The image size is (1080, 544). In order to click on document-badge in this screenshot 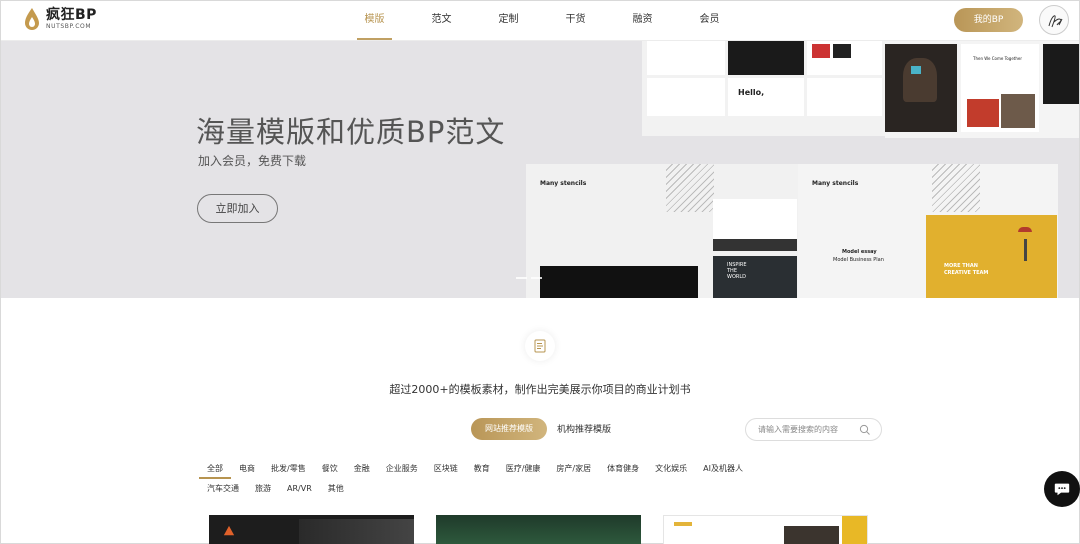, I will do `click(540, 346)`.